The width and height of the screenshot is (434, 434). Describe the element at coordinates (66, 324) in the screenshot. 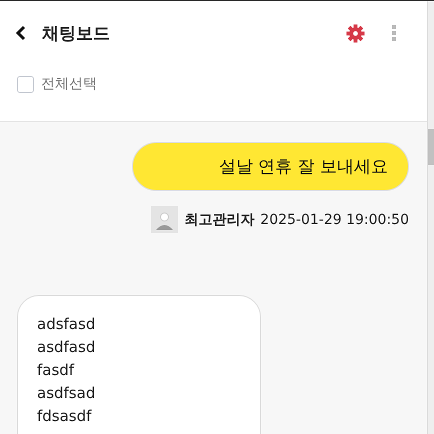

I see `message-line: adsfasd` at that location.